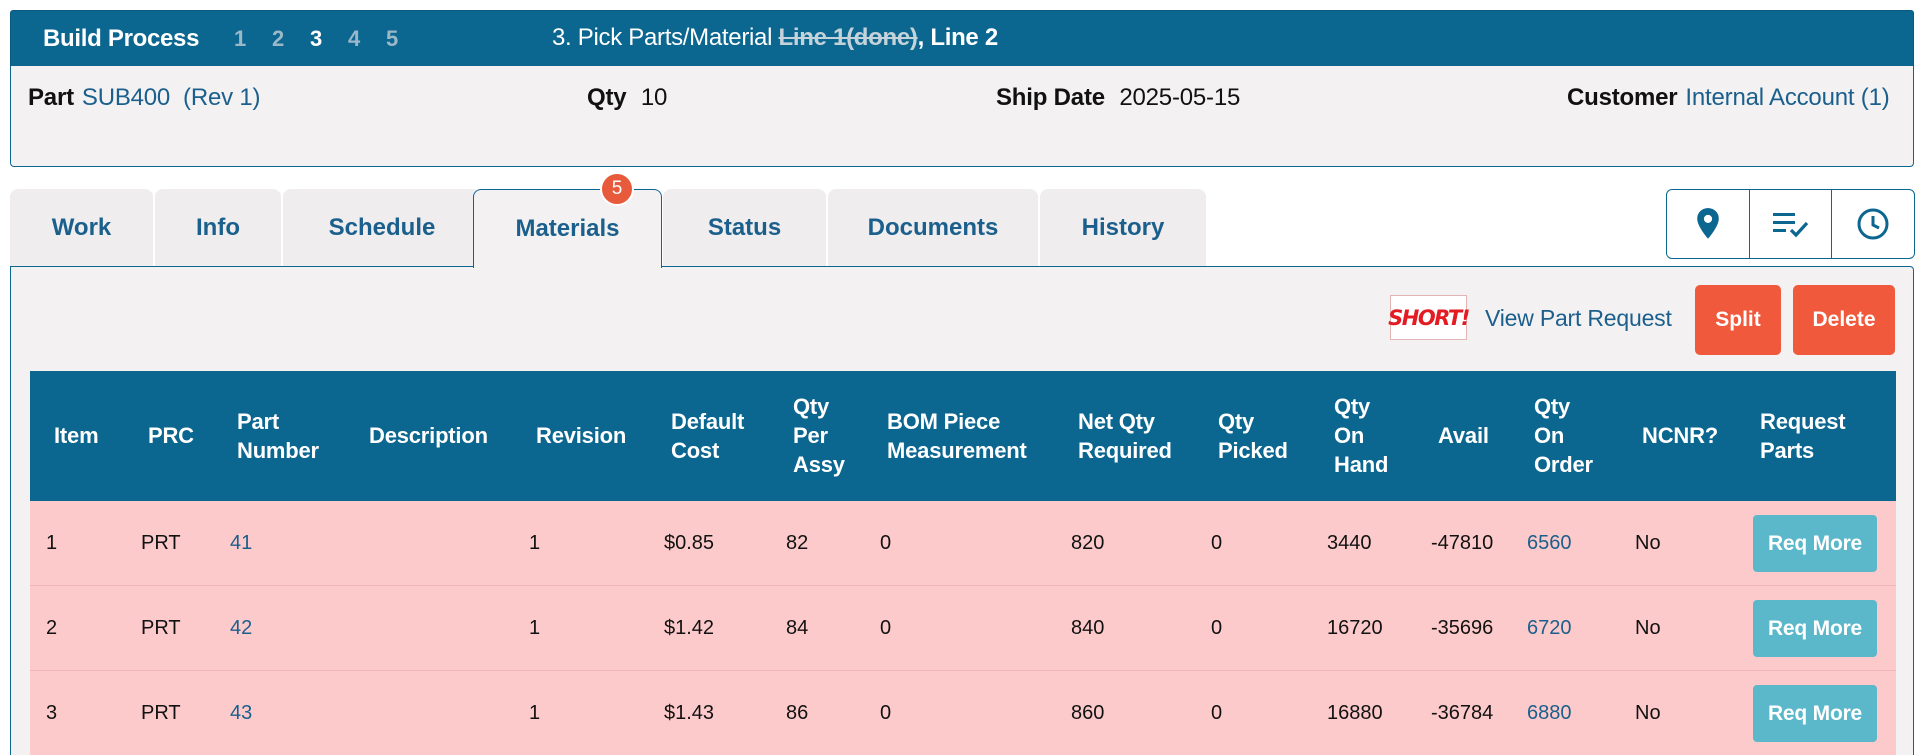 This screenshot has width=1920, height=755. I want to click on view-part-request-link: View Part Request, so click(1578, 318).